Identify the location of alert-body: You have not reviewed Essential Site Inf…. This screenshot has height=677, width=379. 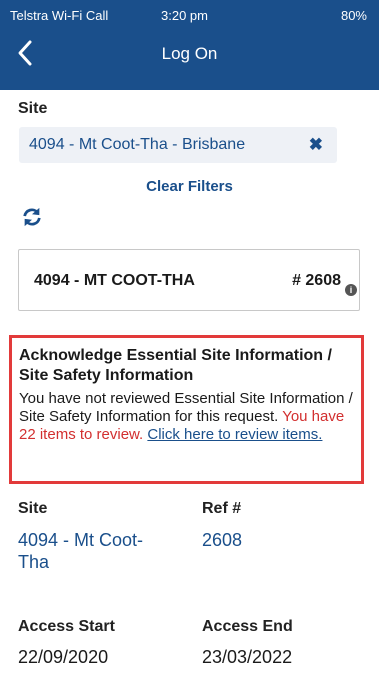
(189, 417).